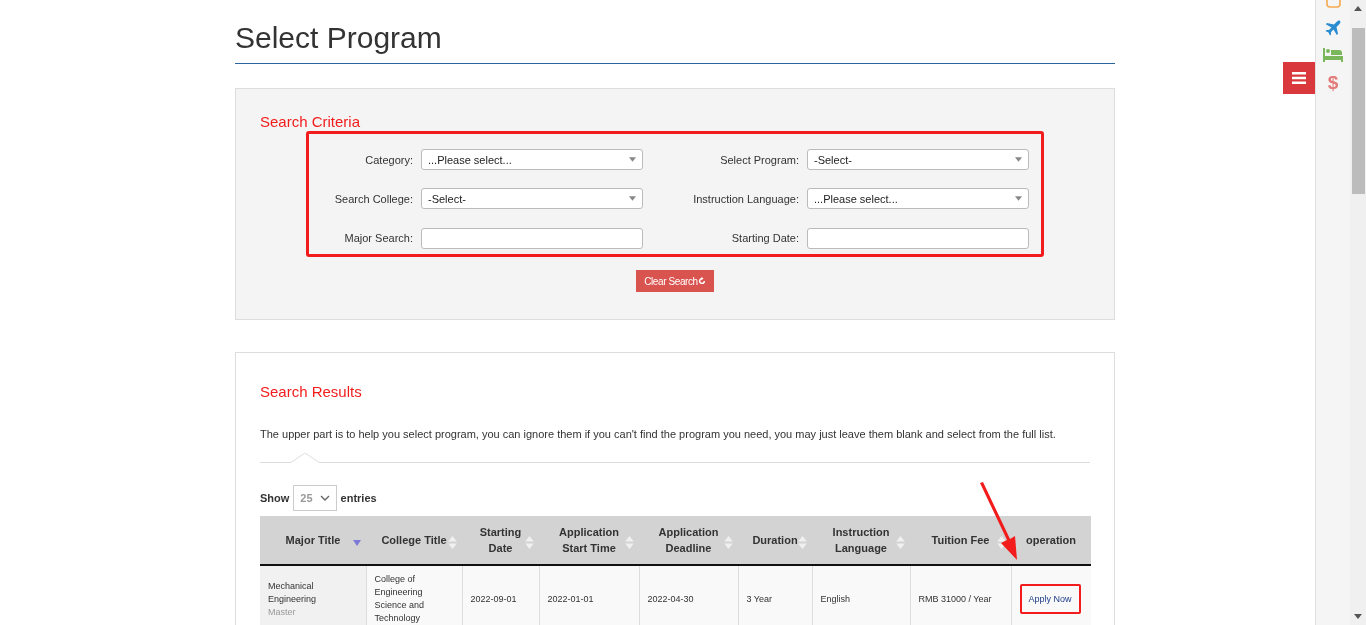  What do you see at coordinates (324, 498) in the screenshot?
I see `chevron-icon` at bounding box center [324, 498].